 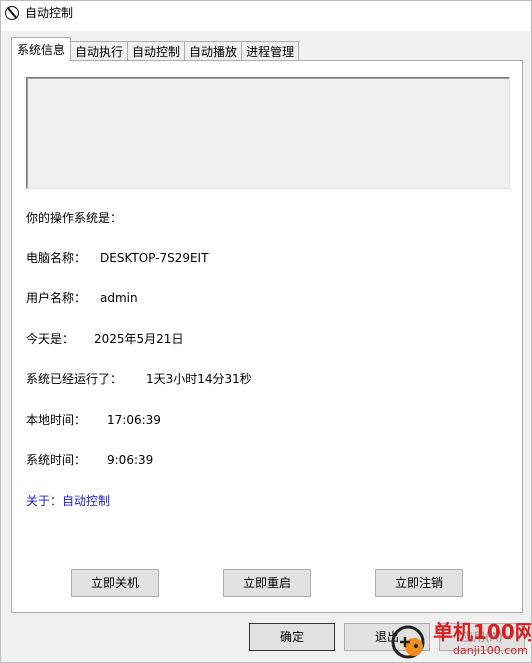 I want to click on user-name-value: admin, so click(x=119, y=298).